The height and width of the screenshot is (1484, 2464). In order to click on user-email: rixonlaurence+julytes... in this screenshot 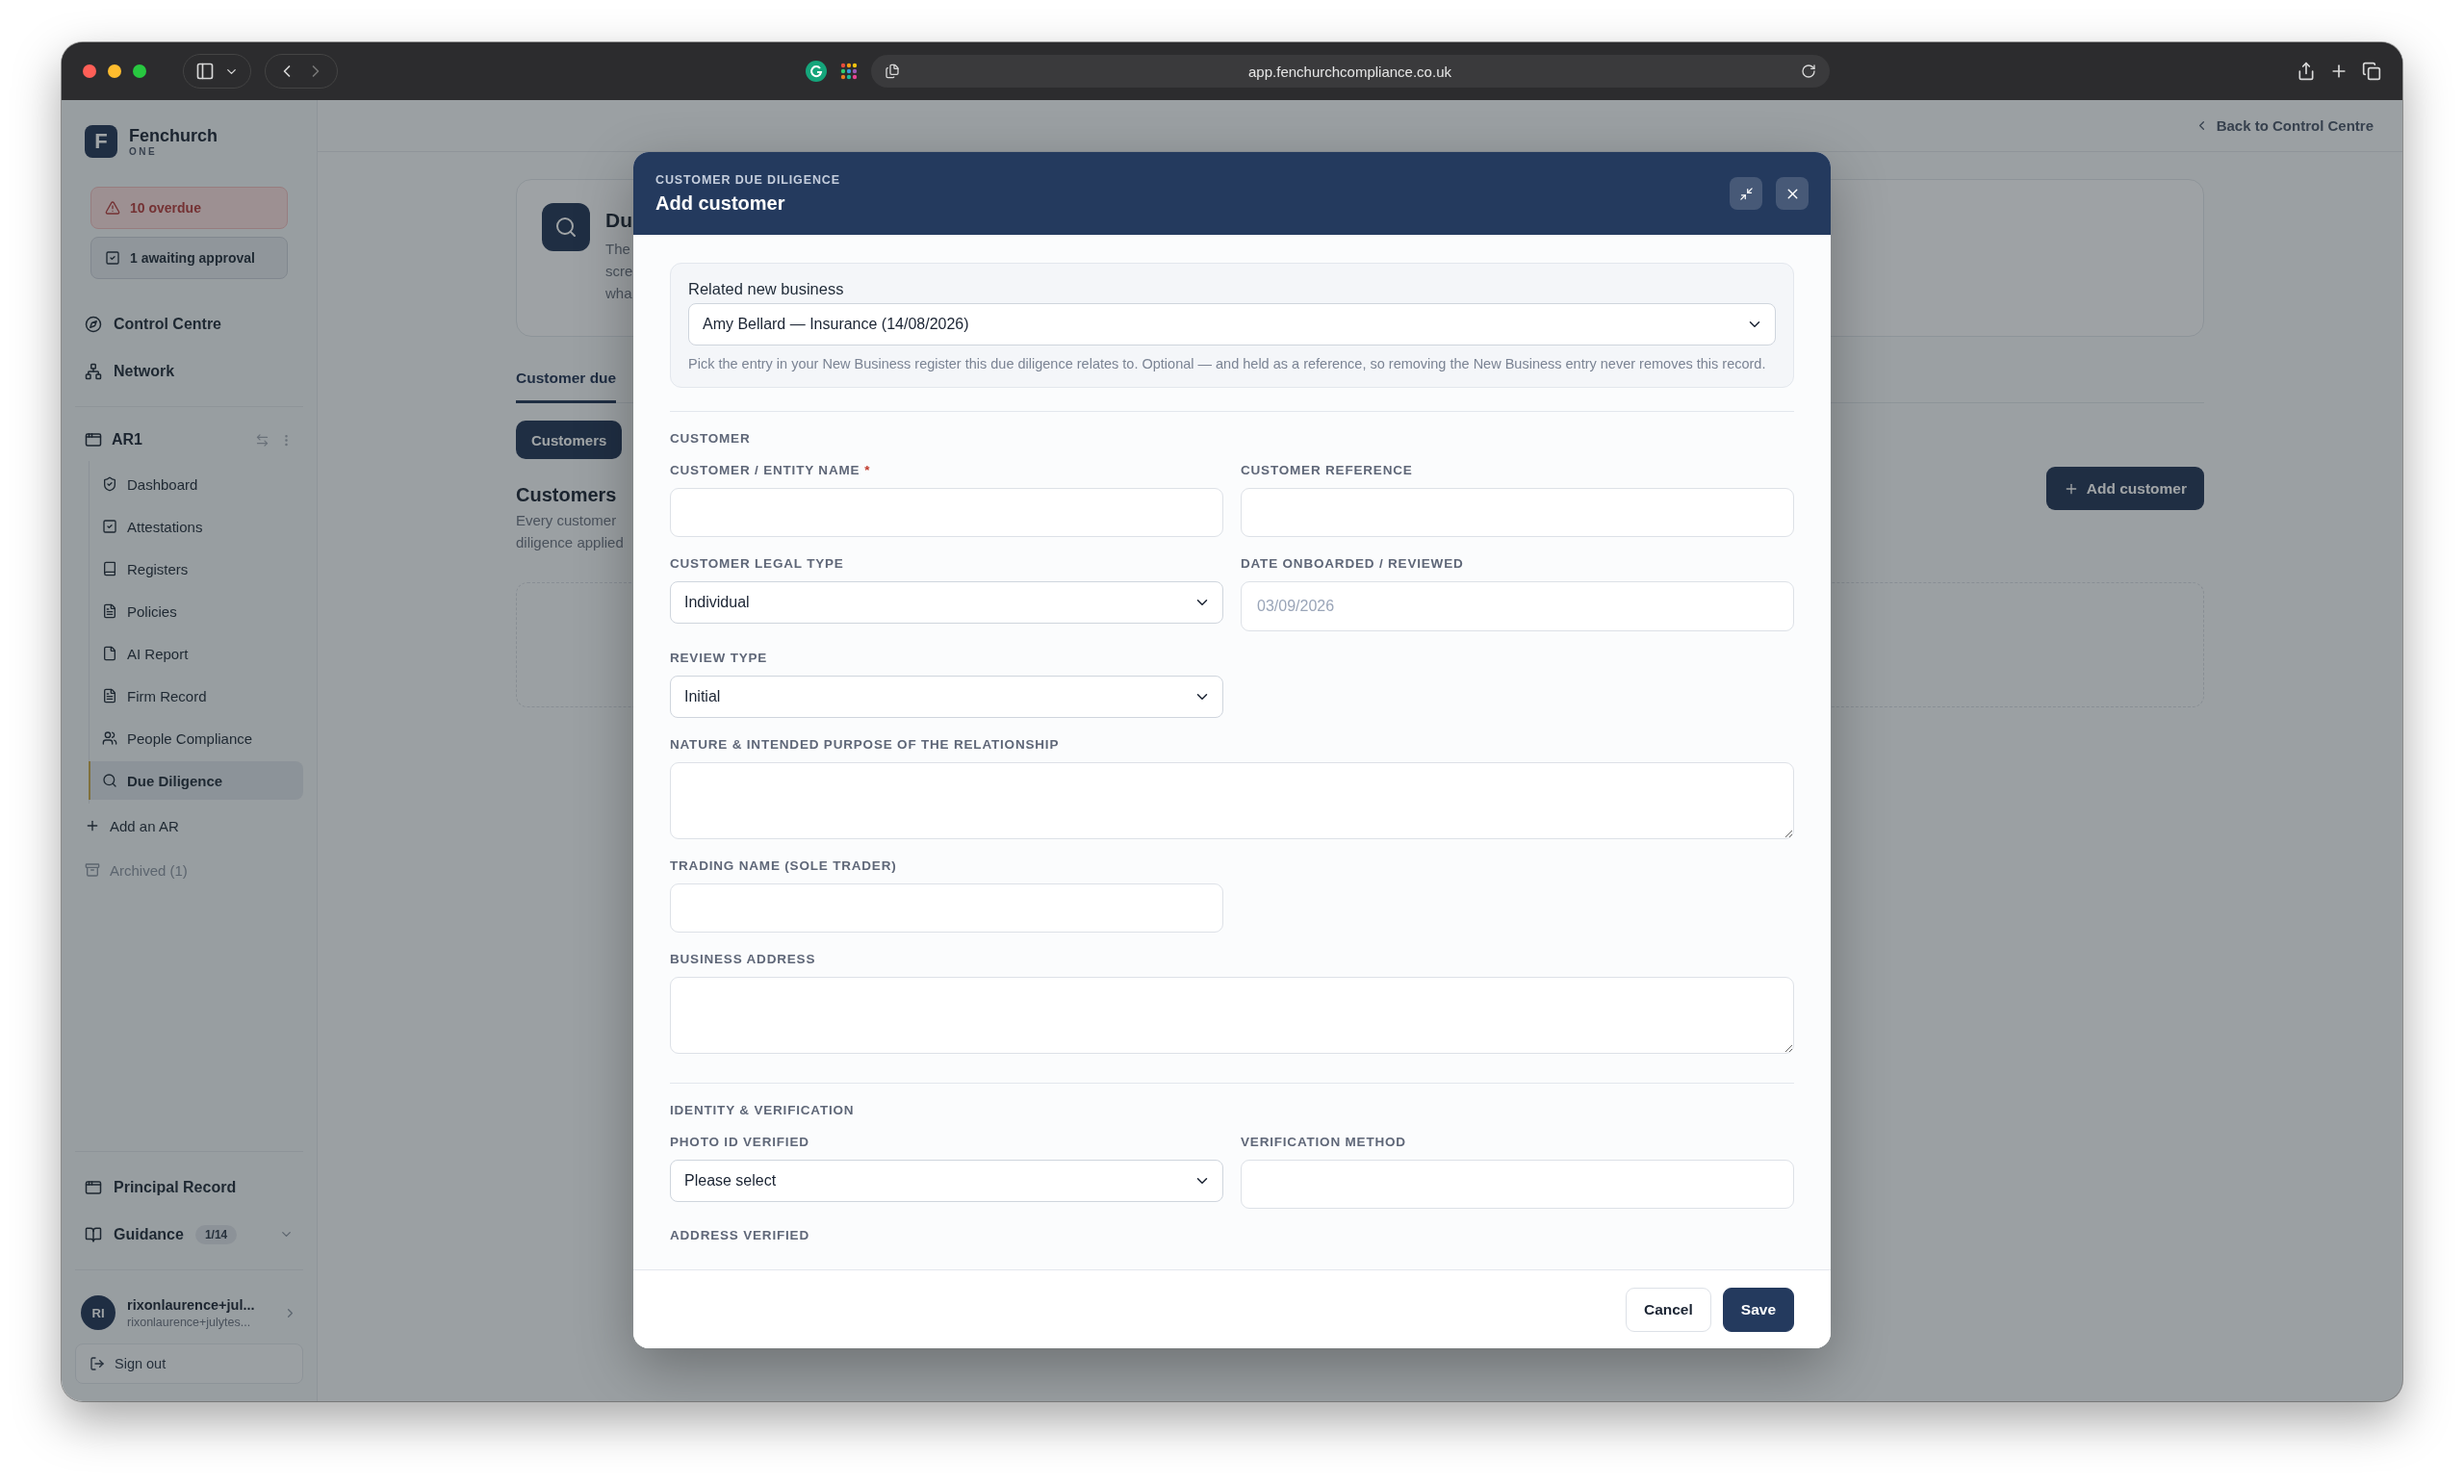, I will do `click(189, 1322)`.